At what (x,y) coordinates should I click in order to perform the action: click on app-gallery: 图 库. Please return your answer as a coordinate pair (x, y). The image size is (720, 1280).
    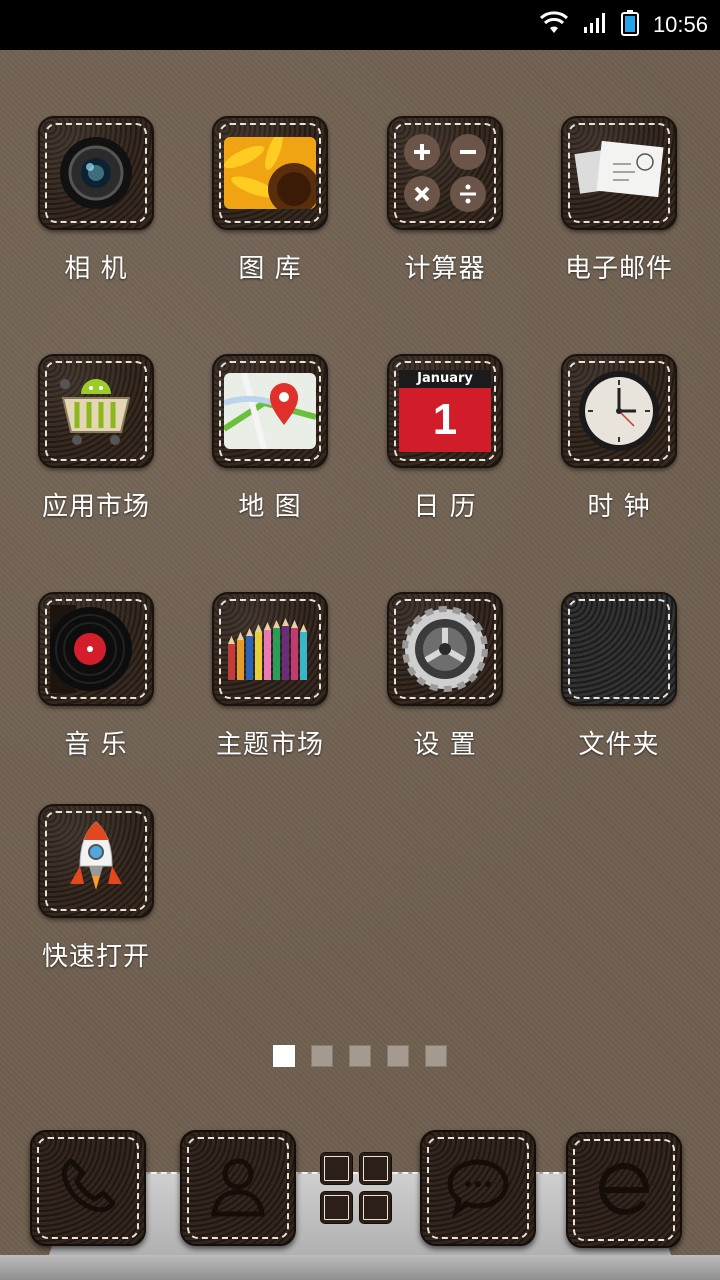
    Looking at the image, I should click on (270, 216).